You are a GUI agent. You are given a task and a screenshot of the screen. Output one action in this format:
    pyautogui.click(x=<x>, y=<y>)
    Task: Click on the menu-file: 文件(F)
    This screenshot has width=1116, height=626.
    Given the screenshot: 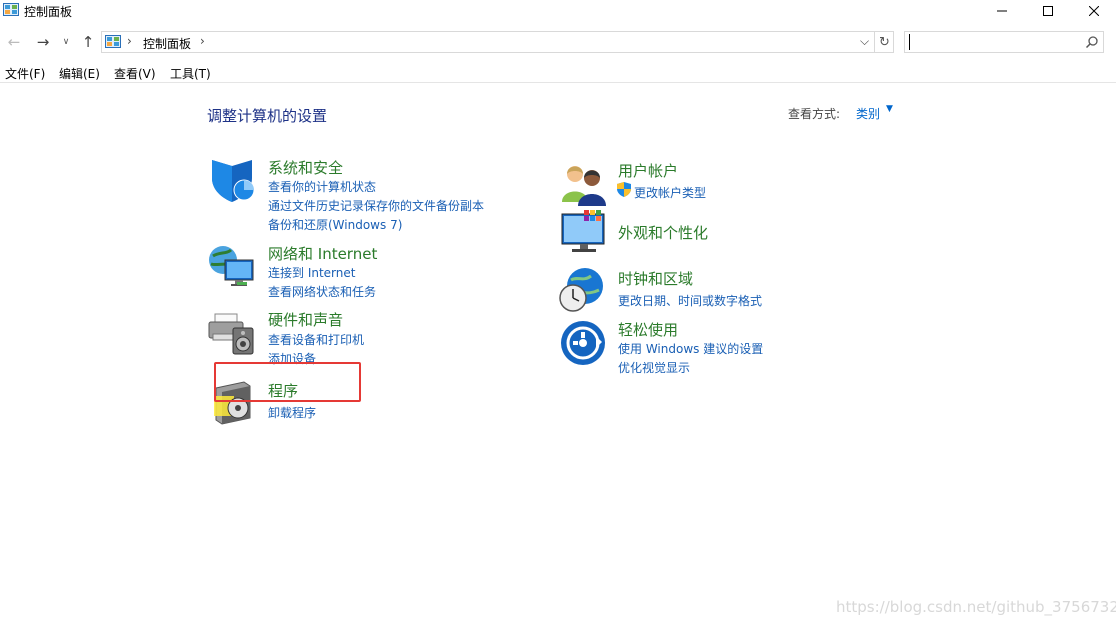 What is the action you would take?
    pyautogui.click(x=25, y=73)
    